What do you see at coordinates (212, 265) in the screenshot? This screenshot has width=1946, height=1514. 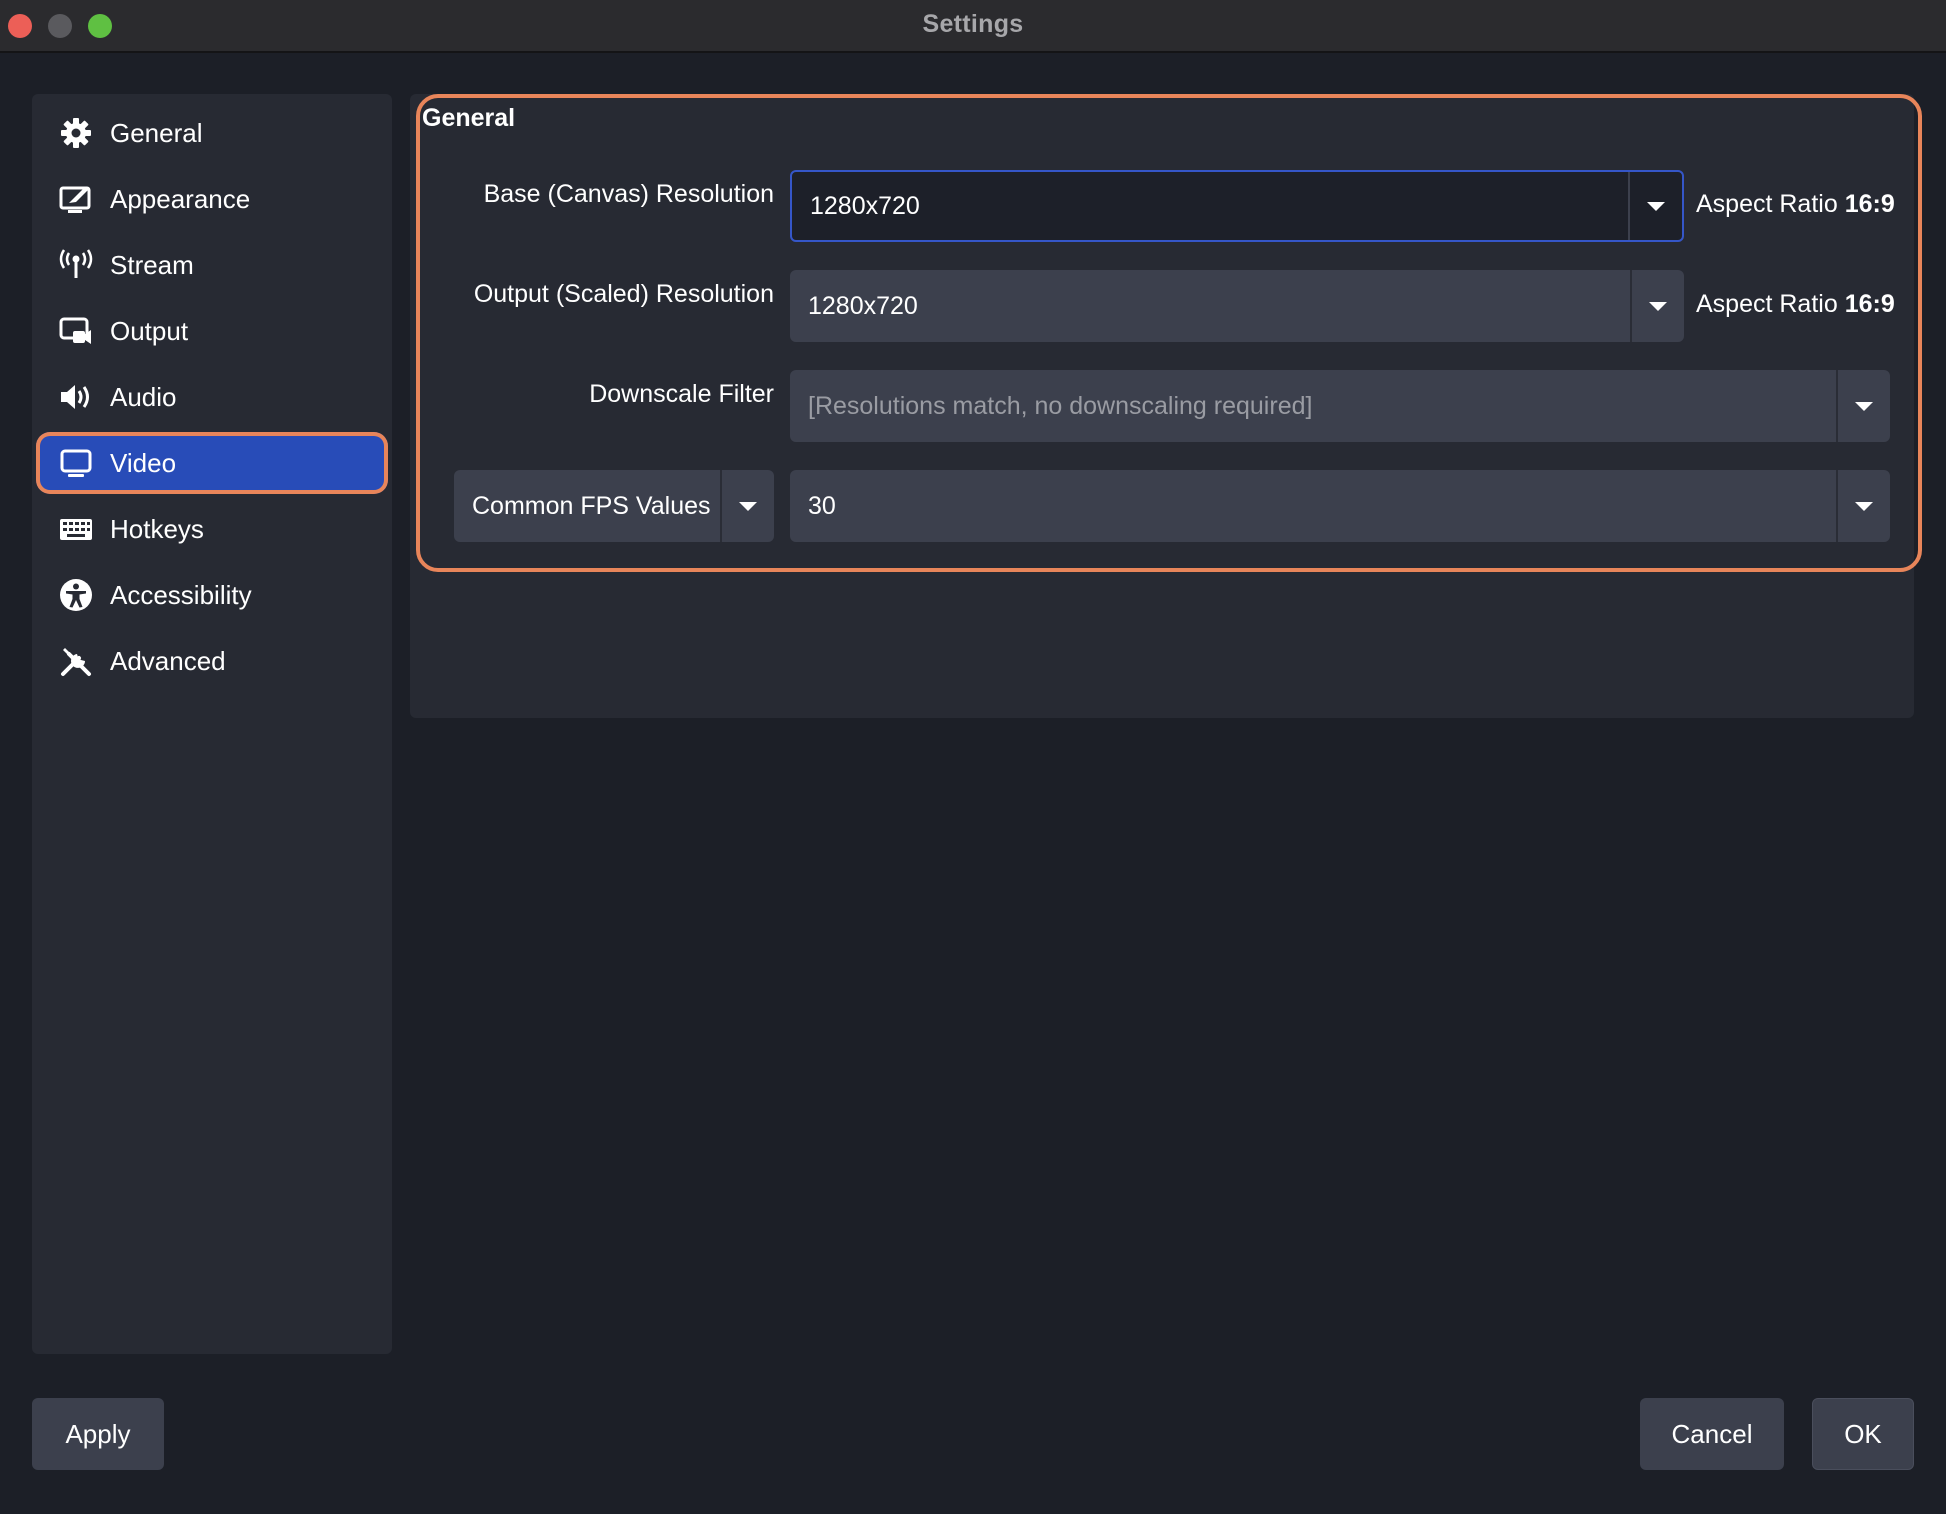 I see `sidebar-item-stream: Stream` at bounding box center [212, 265].